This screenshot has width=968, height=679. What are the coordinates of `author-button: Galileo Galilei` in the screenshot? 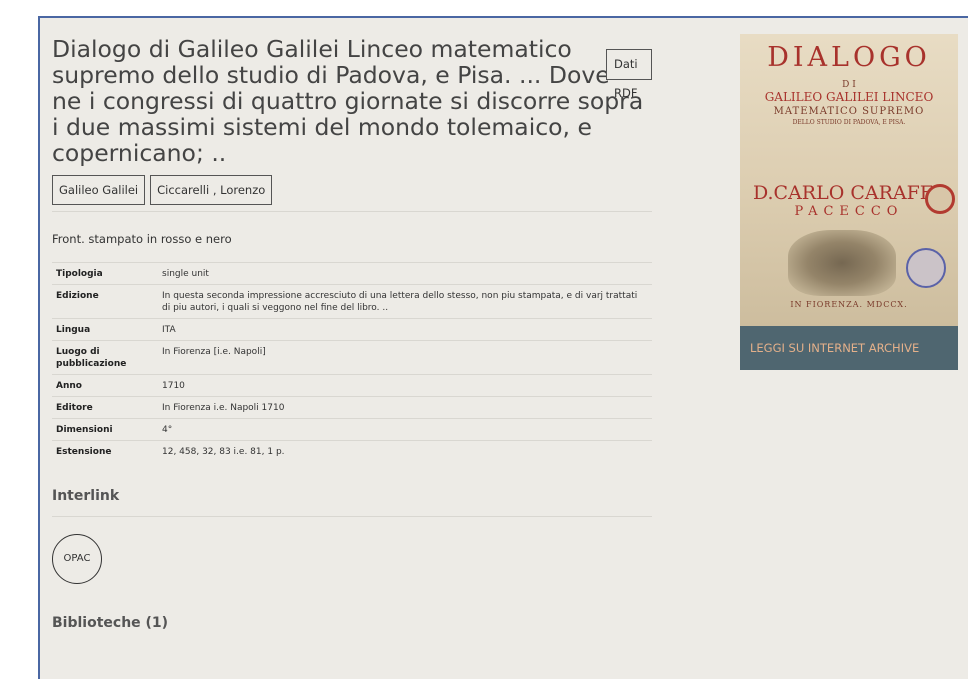 It's located at (99, 190).